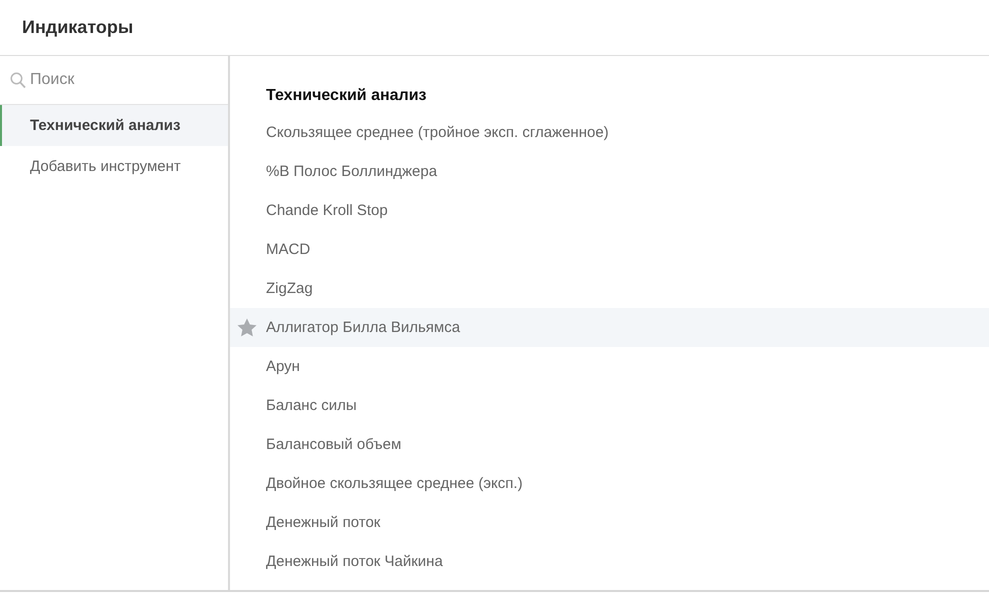  I want to click on indicator-item: Арун, so click(609, 366).